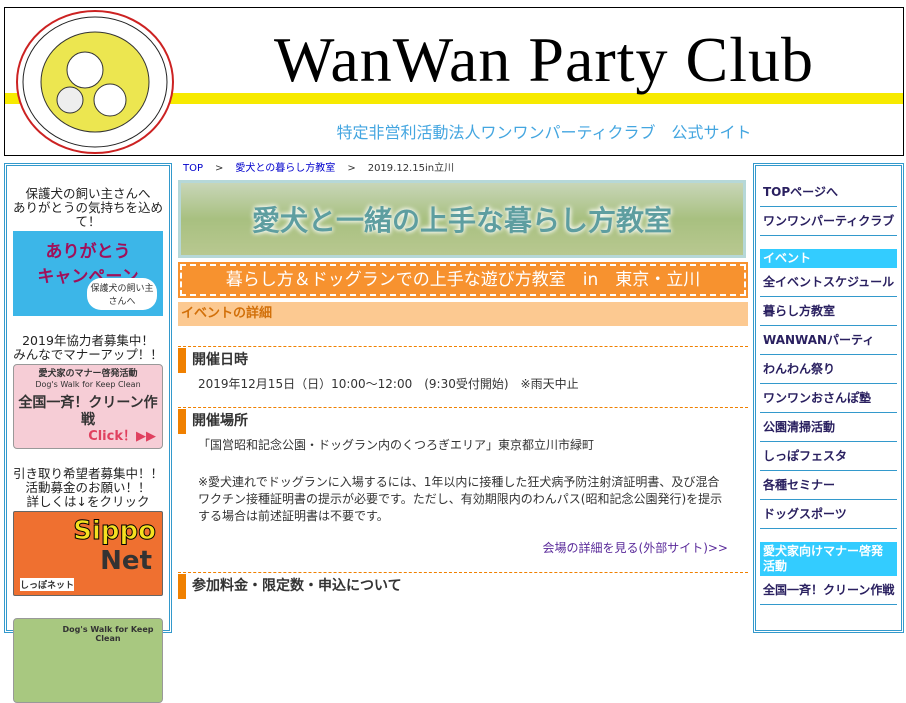 Image resolution: width=906 pixels, height=703 pixels. What do you see at coordinates (828, 340) in the screenshot?
I see `nav-event-party: WANWANパーティ` at bounding box center [828, 340].